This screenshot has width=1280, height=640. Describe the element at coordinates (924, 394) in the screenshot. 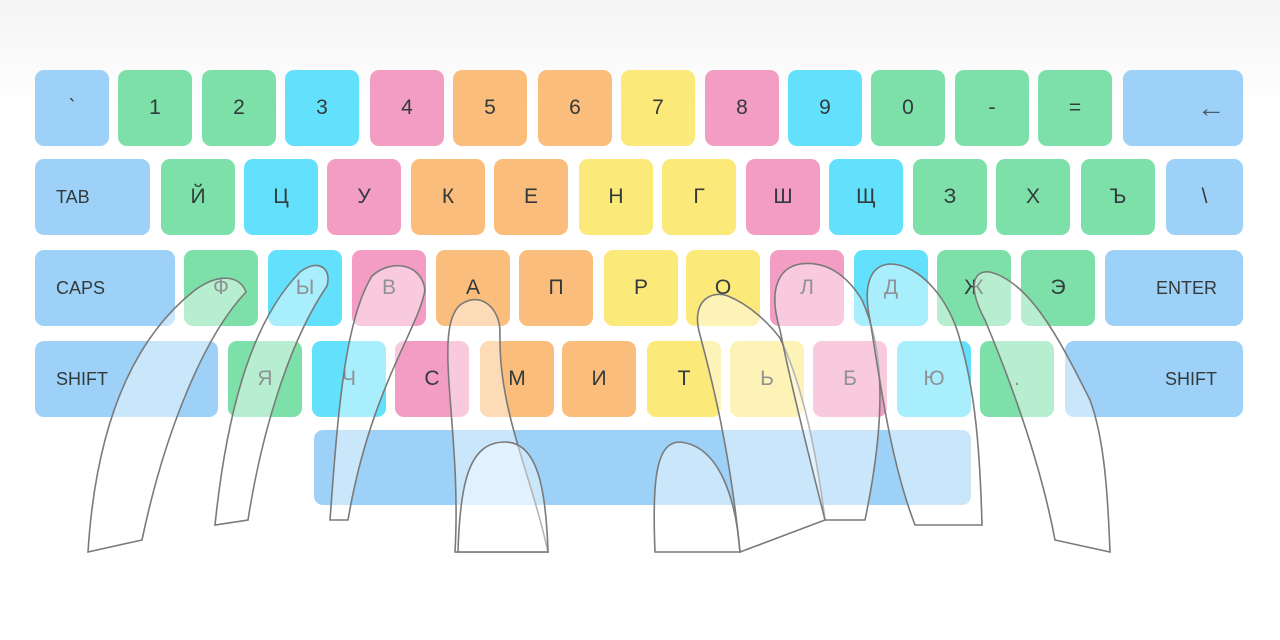

I see `right-ring-finger` at that location.